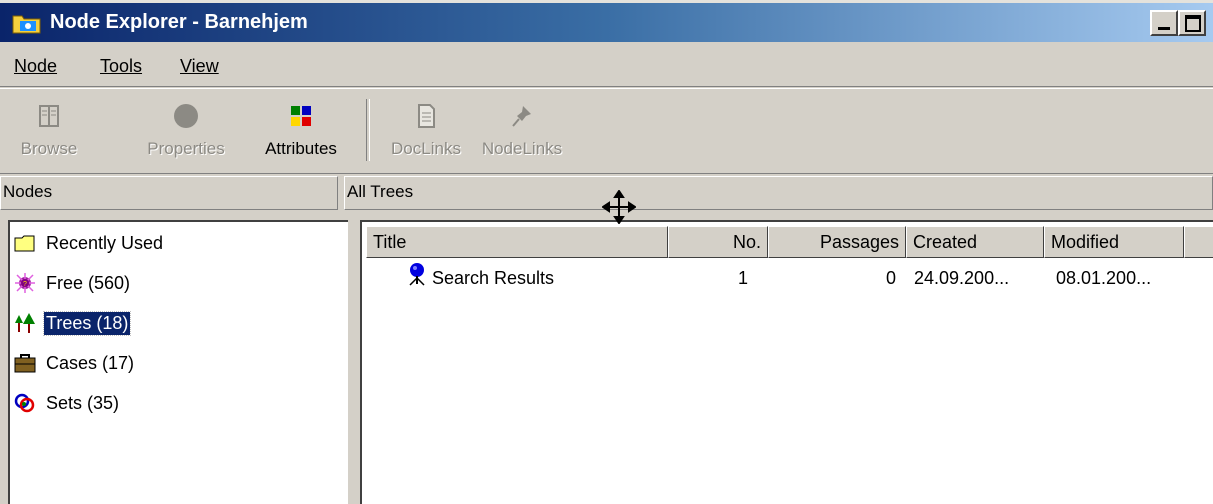 The width and height of the screenshot is (1213, 504). What do you see at coordinates (718, 242) in the screenshot?
I see `column-header-no: No.` at bounding box center [718, 242].